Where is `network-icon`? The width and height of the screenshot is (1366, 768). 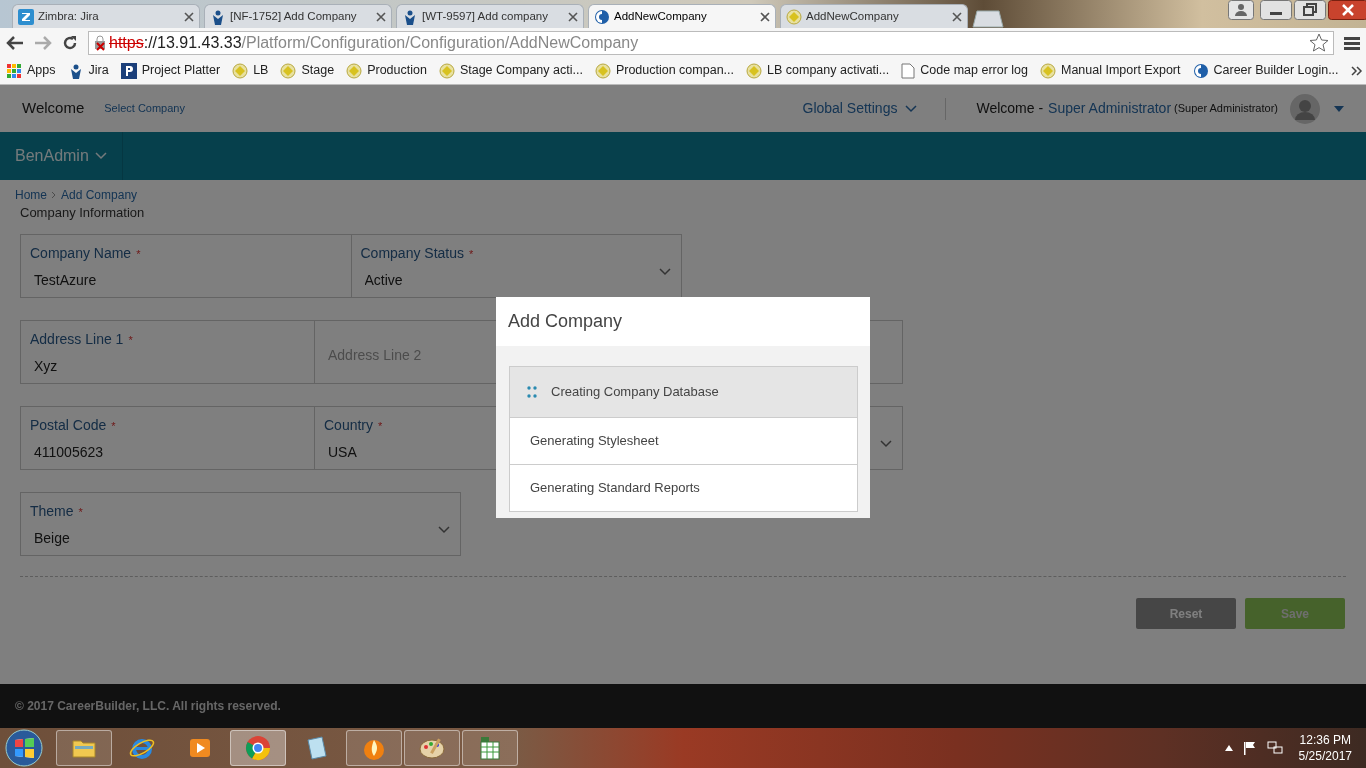
network-icon is located at coordinates (1274, 748).